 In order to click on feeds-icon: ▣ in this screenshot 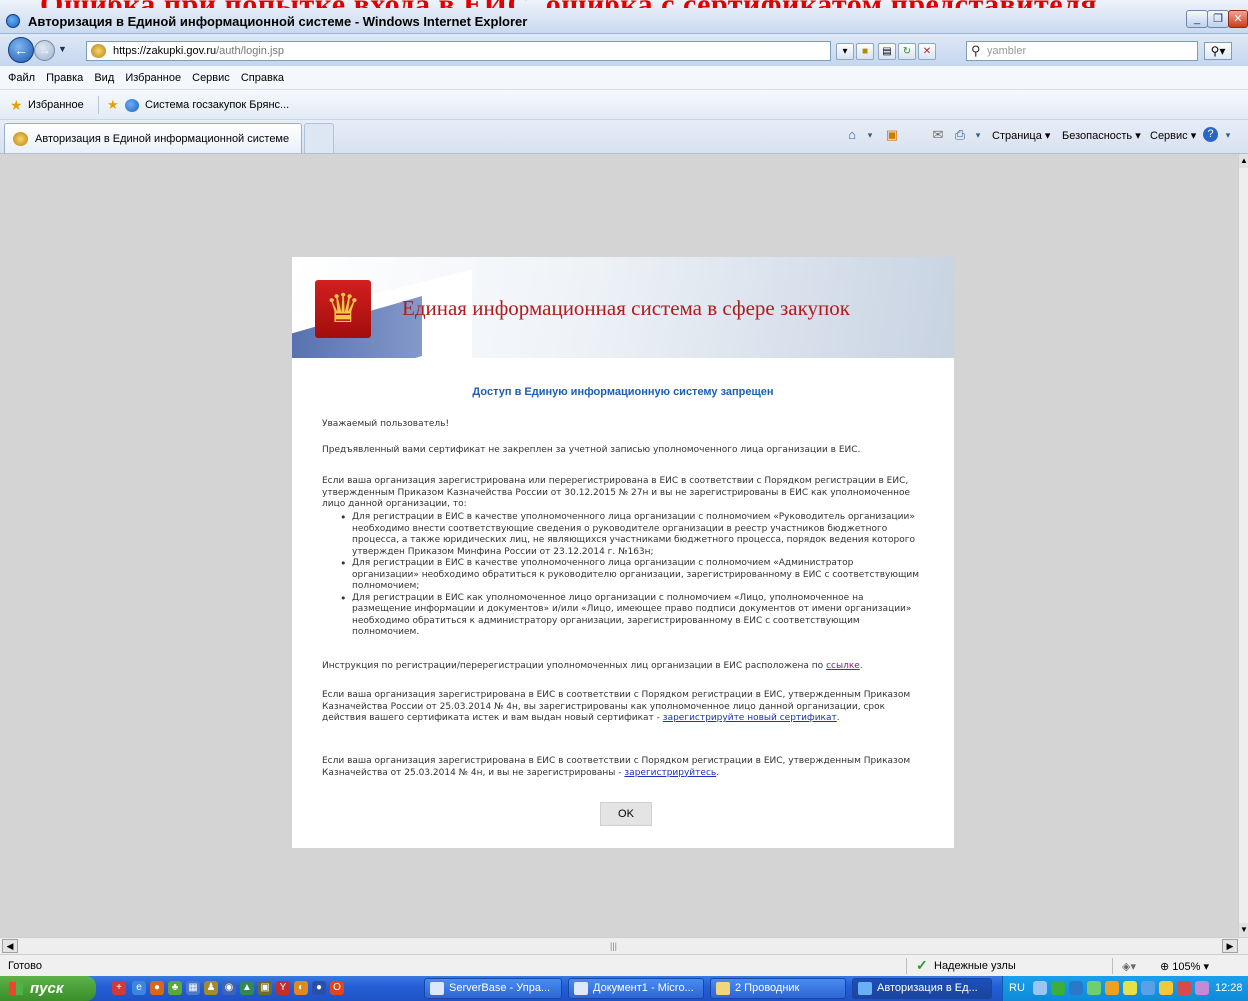, I will do `click(892, 135)`.